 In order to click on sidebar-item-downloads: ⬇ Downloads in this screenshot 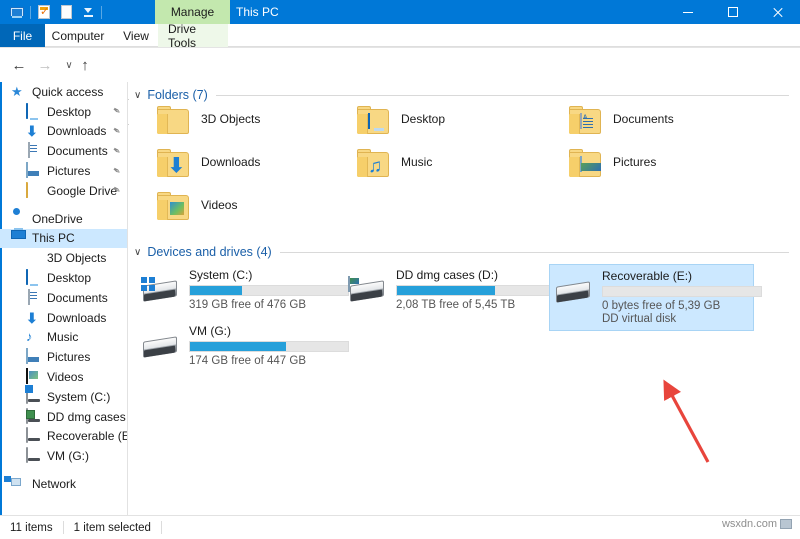, I will do `click(63, 318)`.